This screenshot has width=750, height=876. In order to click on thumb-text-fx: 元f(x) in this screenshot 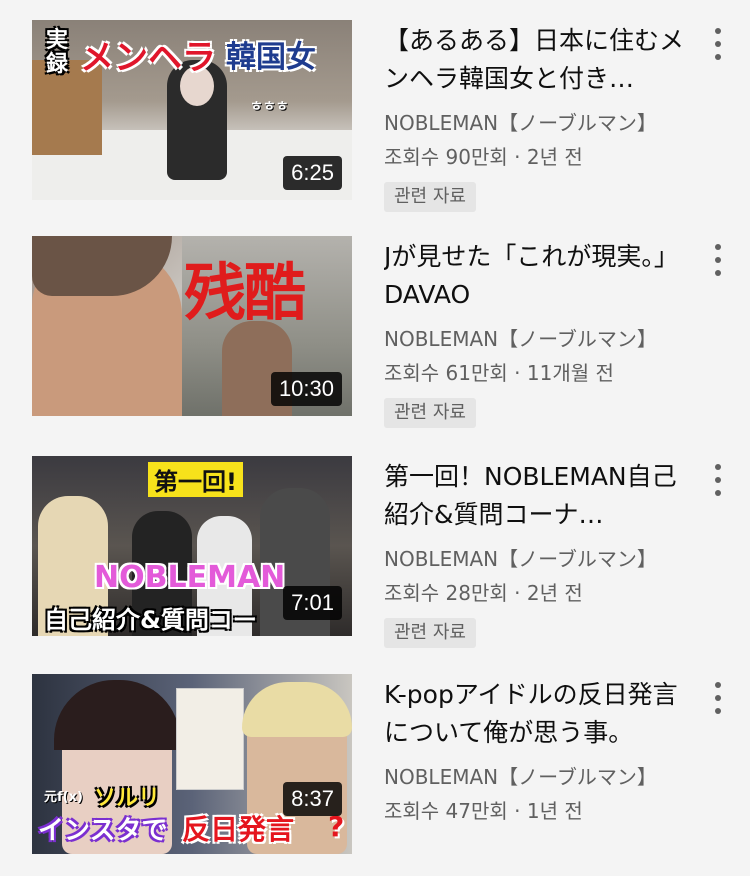, I will do `click(63, 797)`.